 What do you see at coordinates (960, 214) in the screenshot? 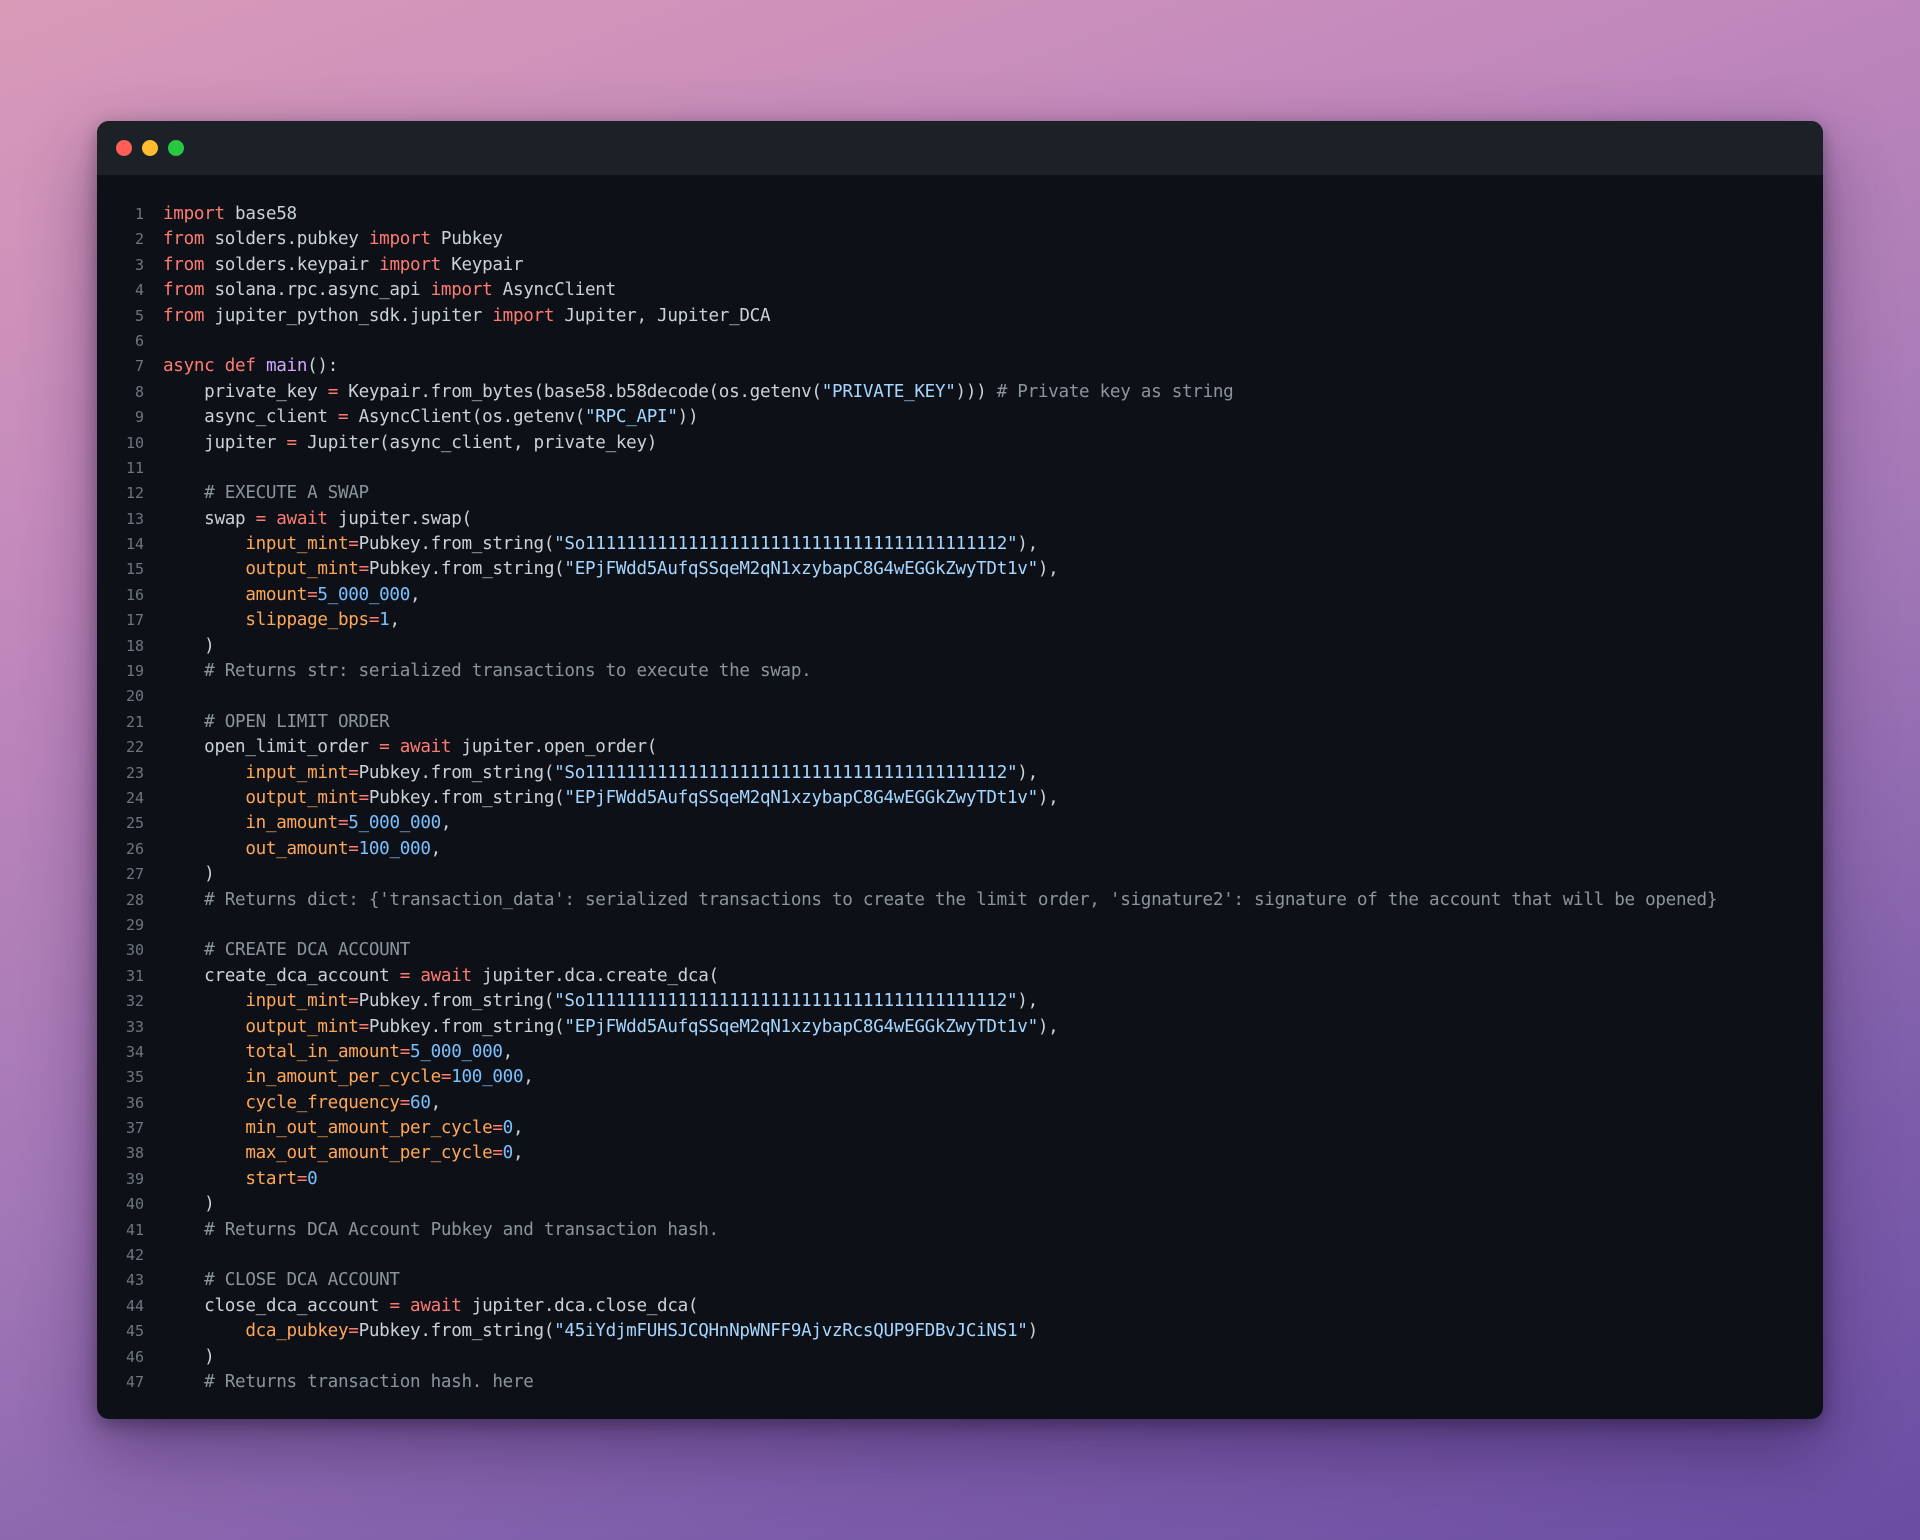
I see `code-line: 1 import base58` at bounding box center [960, 214].